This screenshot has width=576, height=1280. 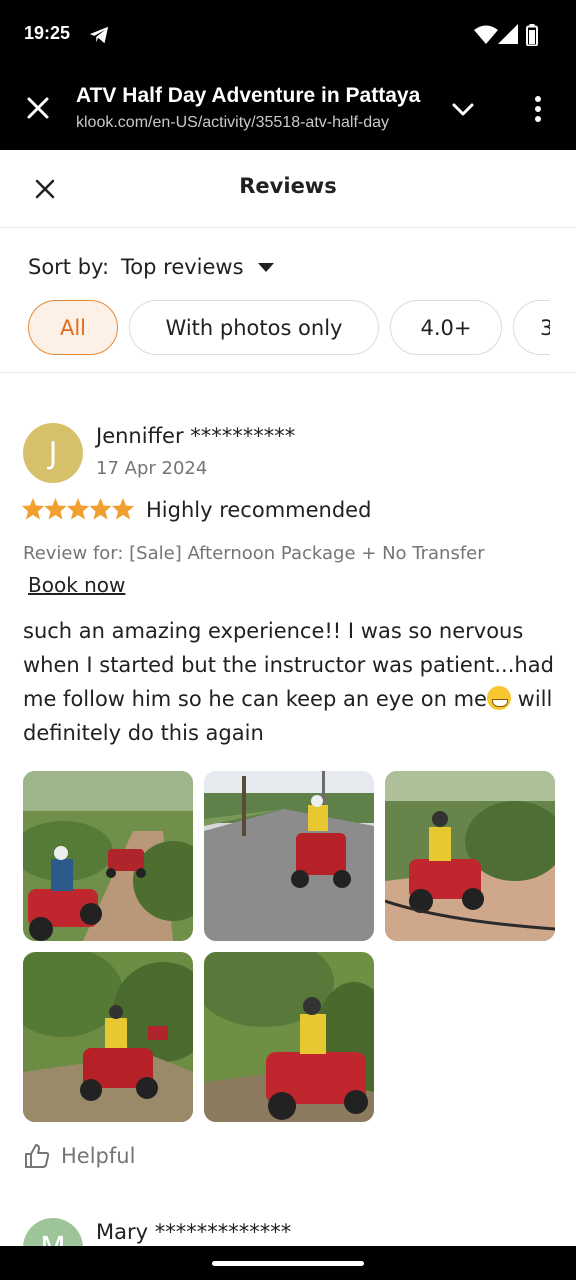 I want to click on battery-icon, so click(x=532, y=35).